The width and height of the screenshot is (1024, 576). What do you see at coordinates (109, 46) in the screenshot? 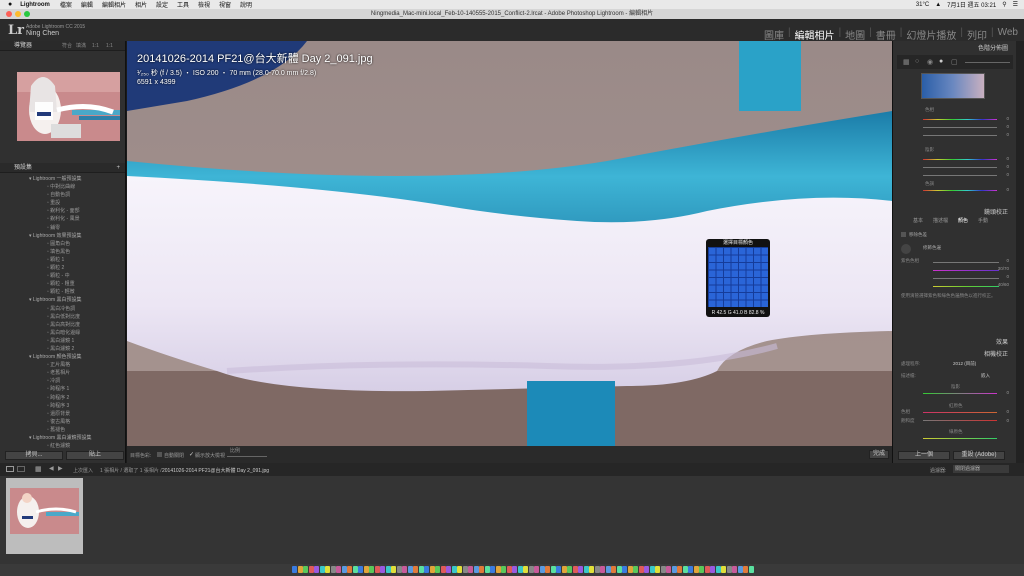
I see `nav-zoom-custom: 1:1` at bounding box center [109, 46].